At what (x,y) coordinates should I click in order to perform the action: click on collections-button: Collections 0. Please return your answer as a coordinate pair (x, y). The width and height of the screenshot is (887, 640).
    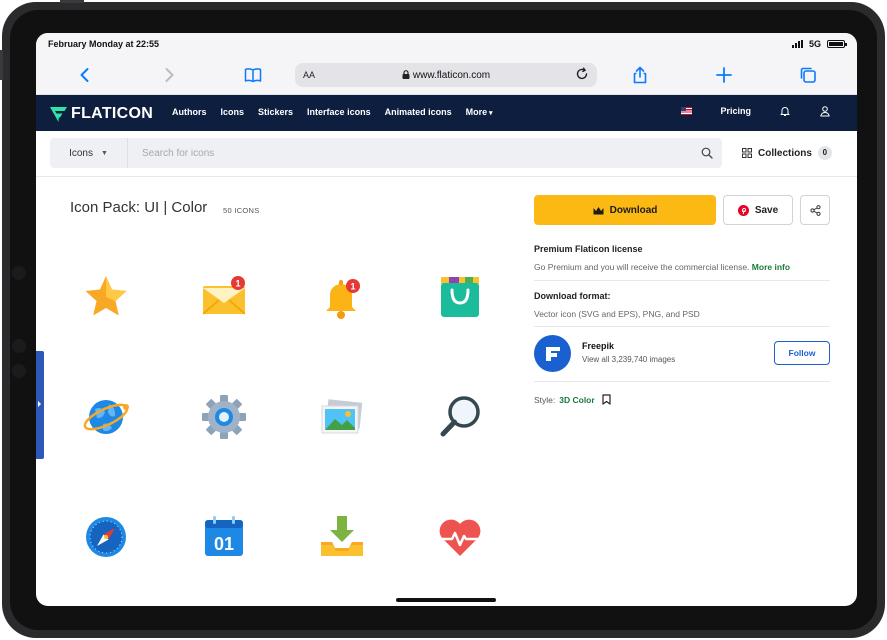
    Looking at the image, I should click on (787, 153).